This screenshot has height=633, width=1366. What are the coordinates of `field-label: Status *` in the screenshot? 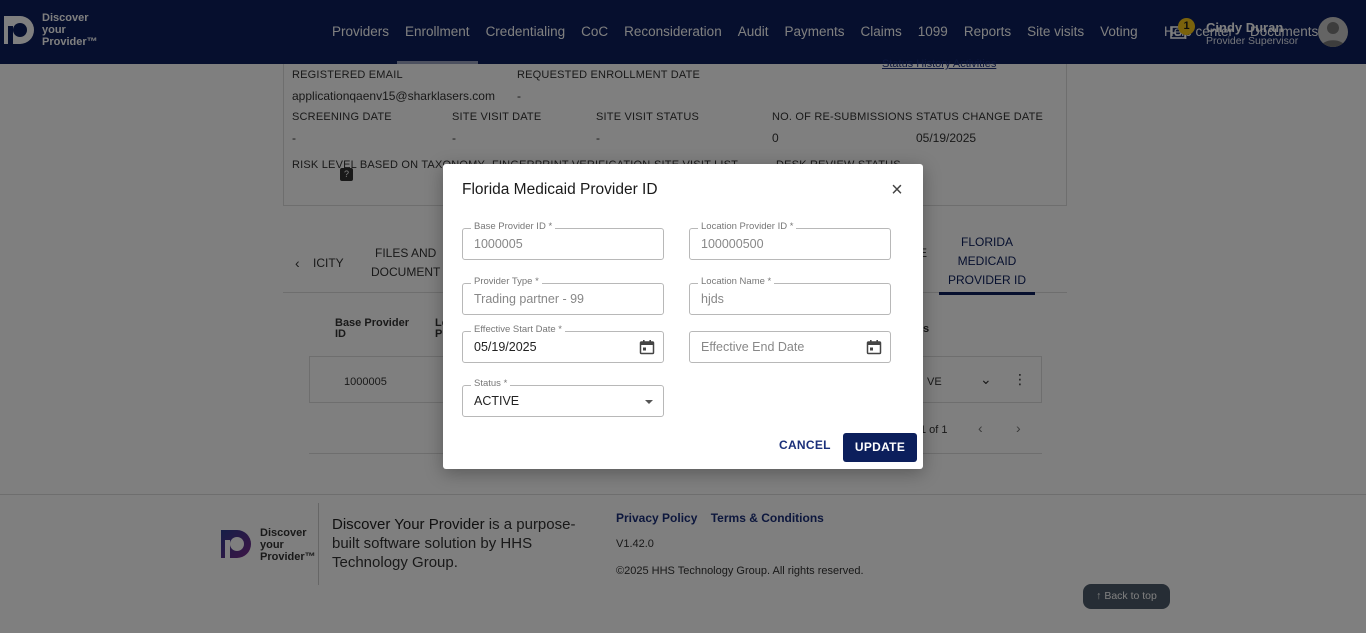 It's located at (491, 383).